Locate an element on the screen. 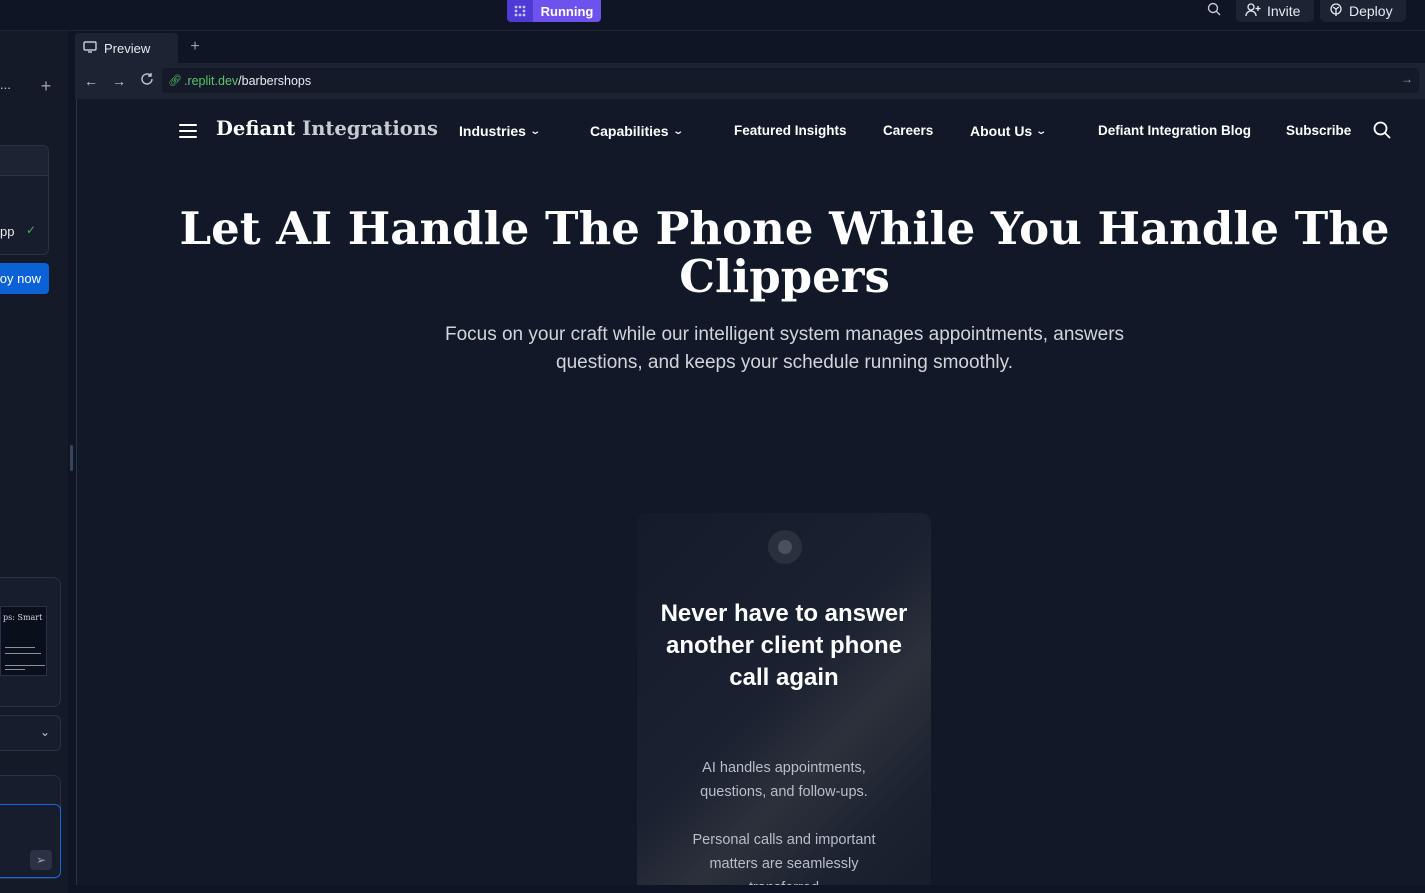 The height and width of the screenshot is (893, 1425). url-input: 🔗︎ .replit.dev /barbershops → is located at coordinates (790, 80).